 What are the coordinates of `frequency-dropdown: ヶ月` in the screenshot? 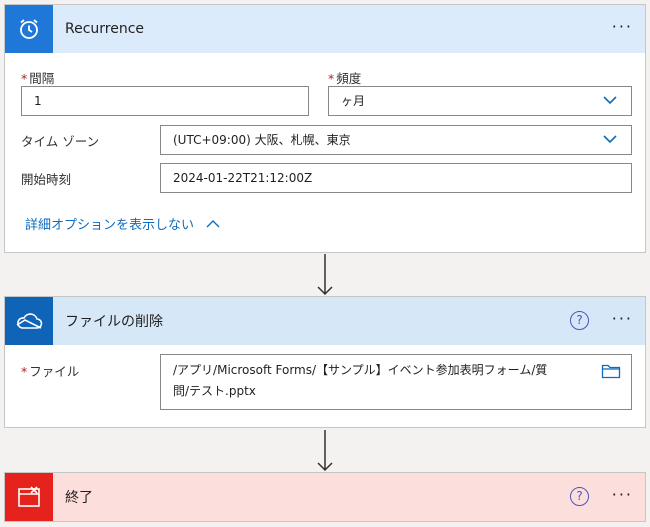 It's located at (480, 101).